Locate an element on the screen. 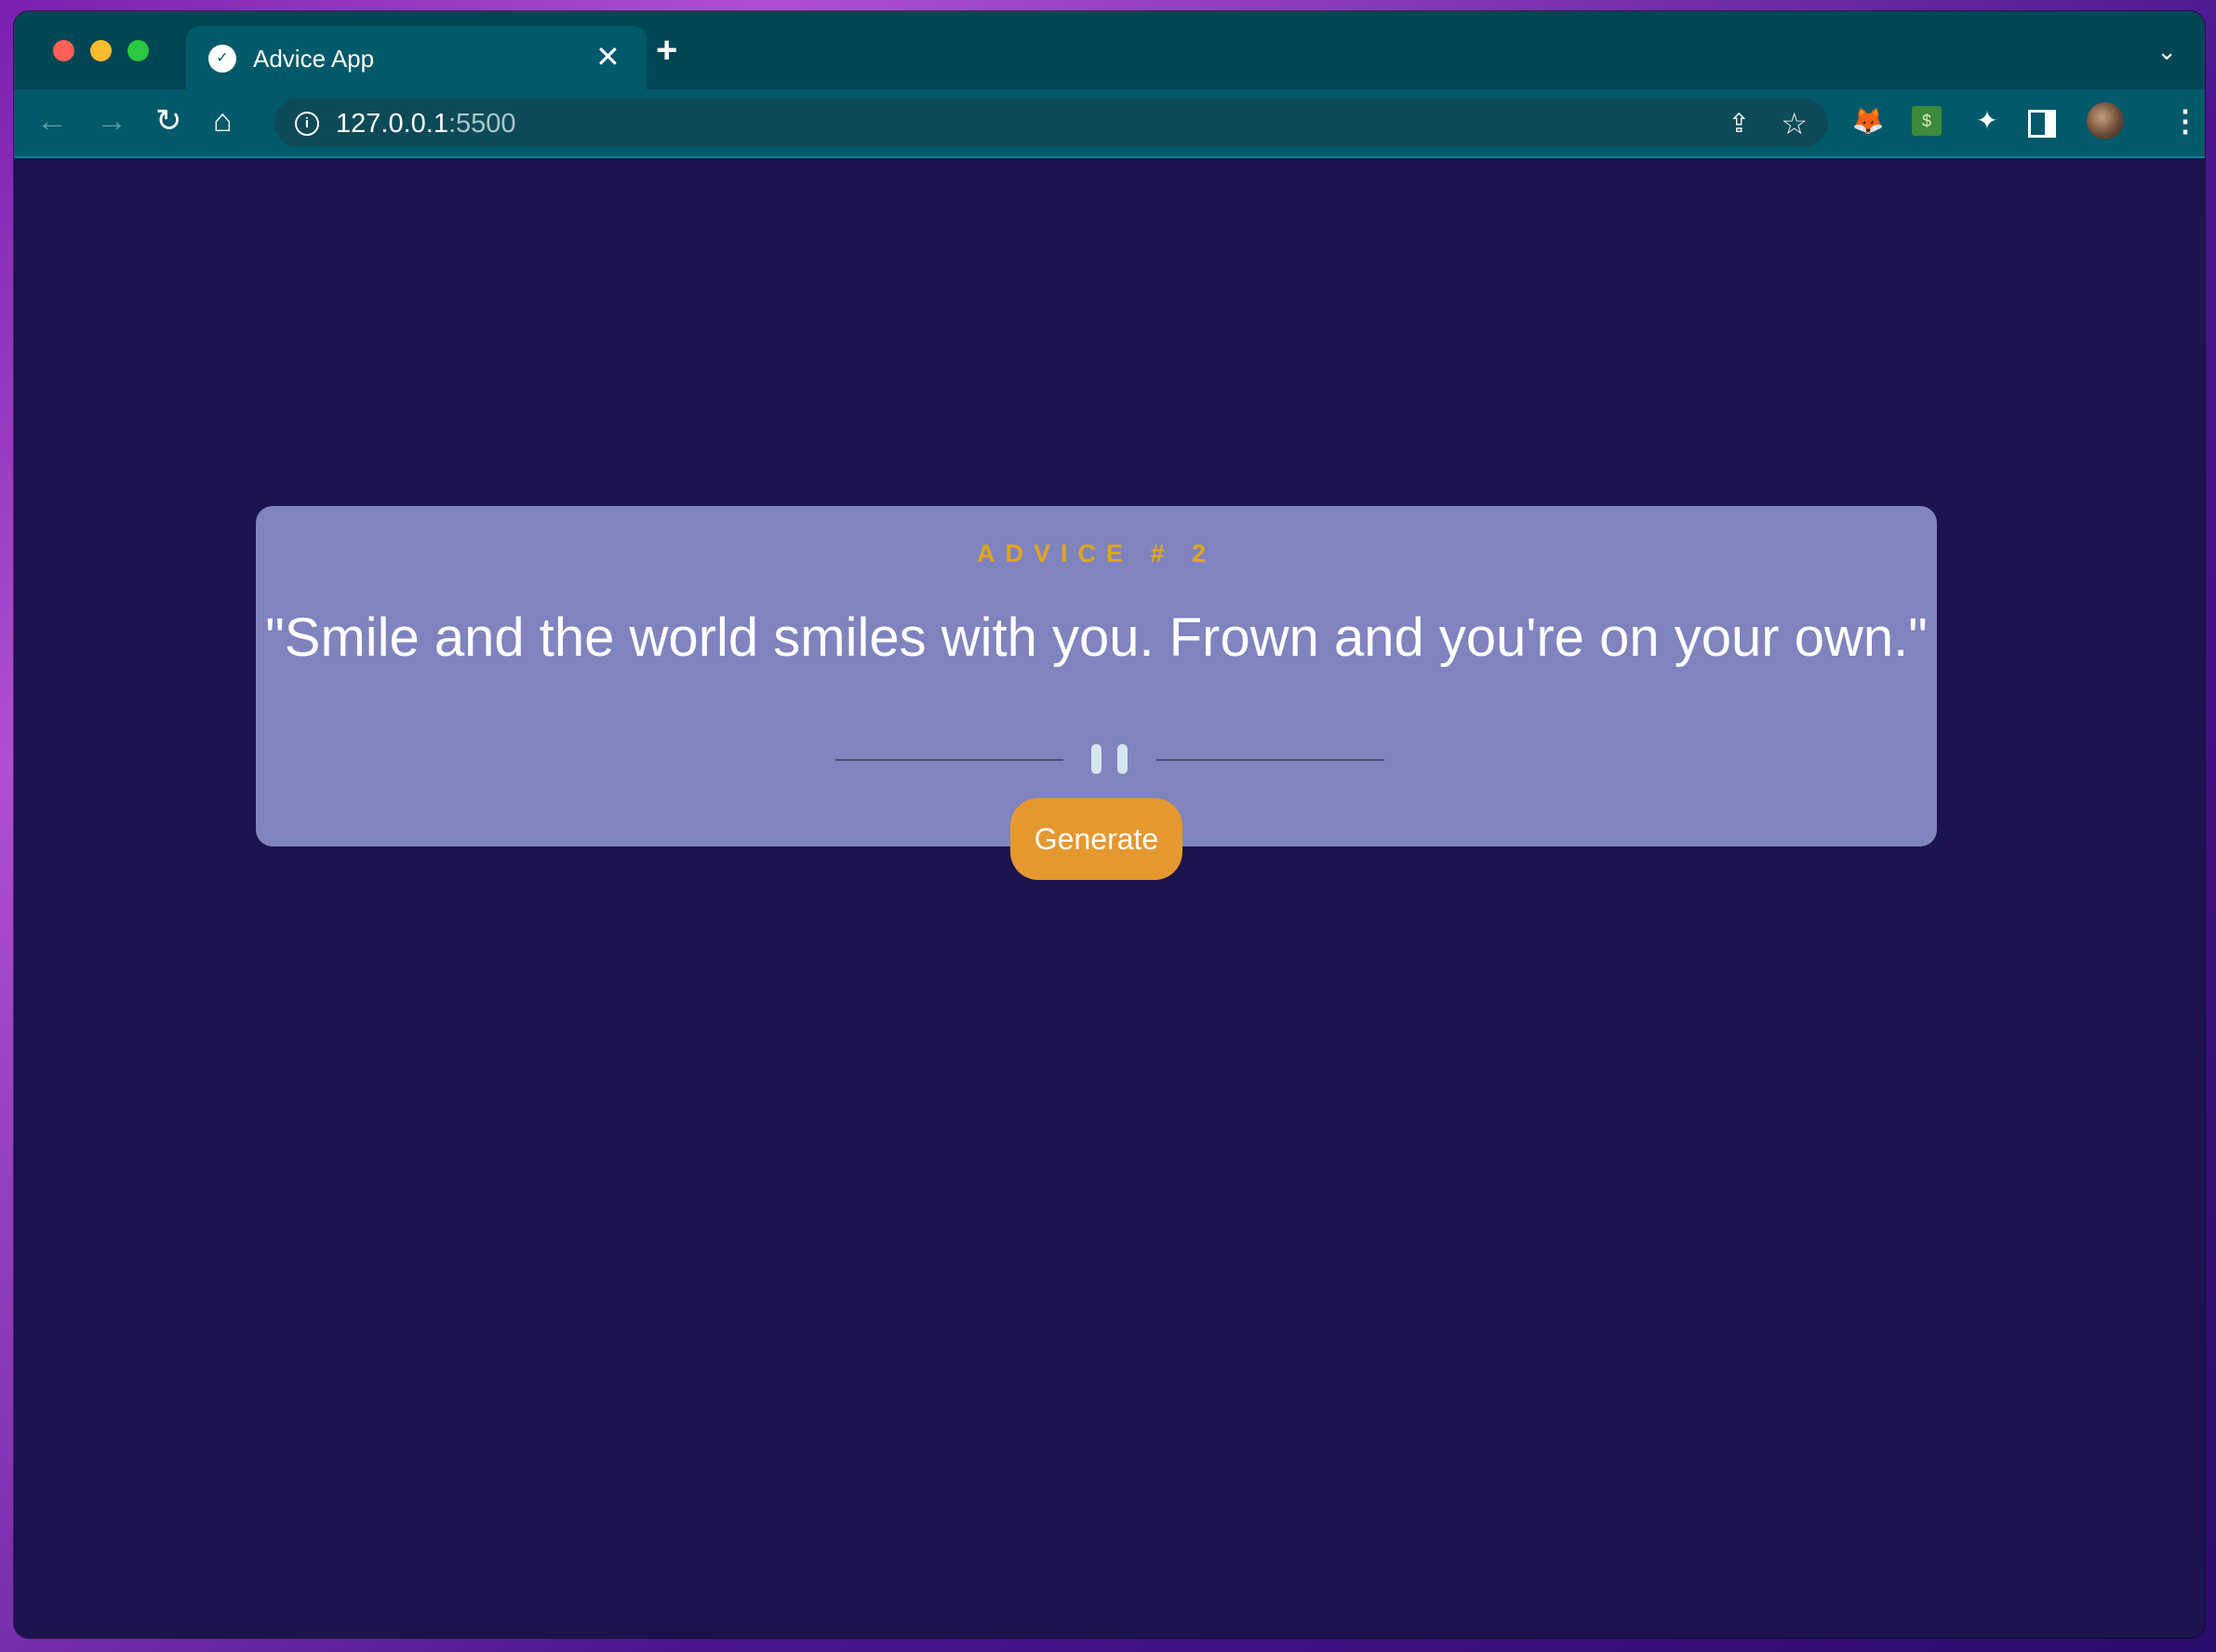  close-window-button is located at coordinates (63, 50).